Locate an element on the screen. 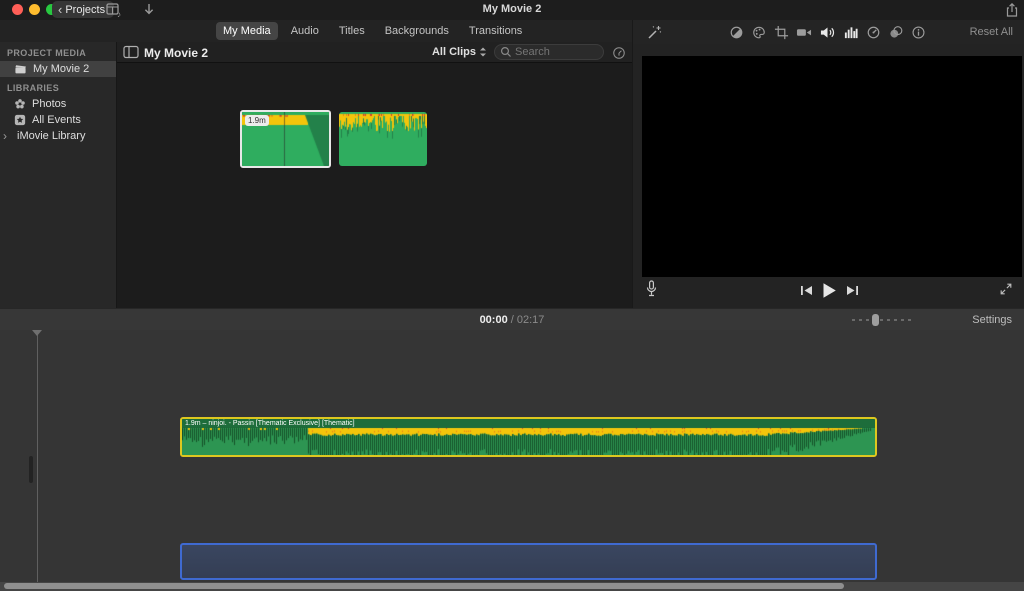 Image resolution: width=1024 pixels, height=591 pixels. sidebar-item-label: iMovie Library is located at coordinates (51, 136).